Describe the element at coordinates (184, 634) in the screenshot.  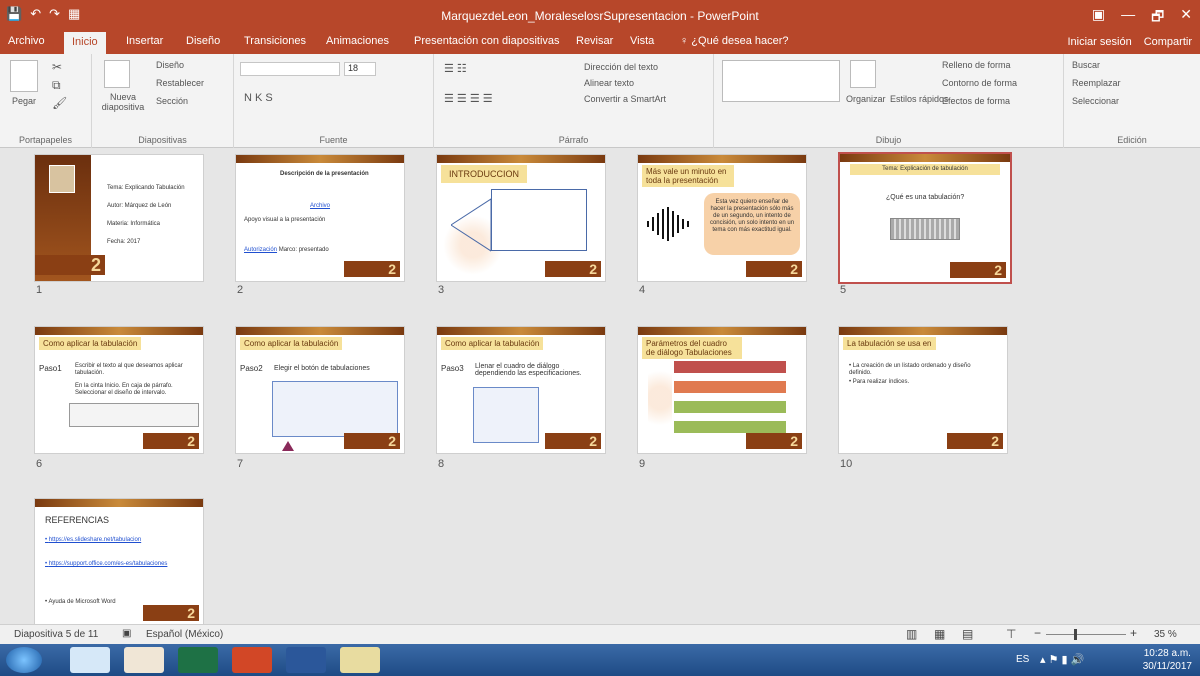
I see `language-indicator: Español (México)` at that location.